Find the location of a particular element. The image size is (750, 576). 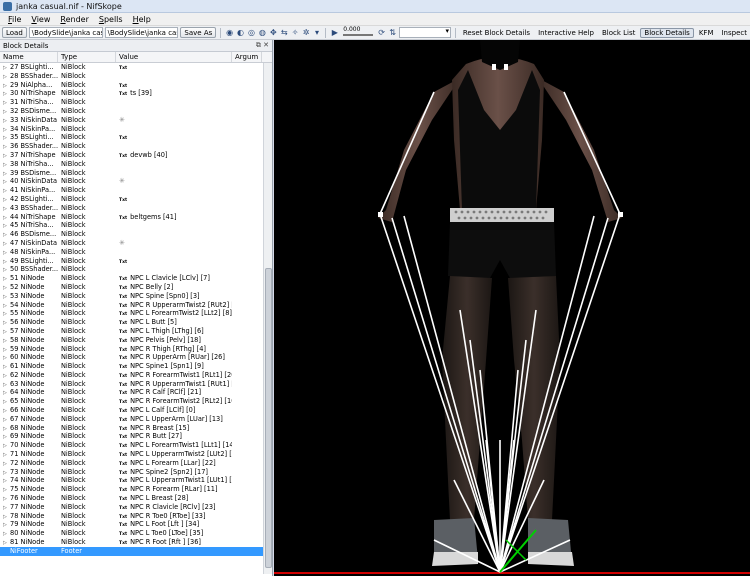

tree-row: ▷ 36 BSShader... NiBlock is located at coordinates (131, 146).